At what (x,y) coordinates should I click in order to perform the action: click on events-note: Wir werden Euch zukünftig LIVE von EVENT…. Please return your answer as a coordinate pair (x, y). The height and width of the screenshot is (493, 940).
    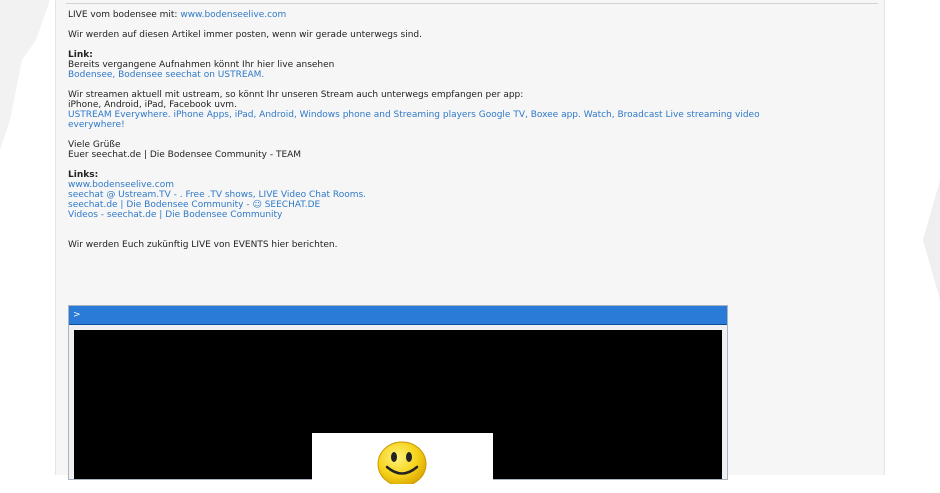
    Looking at the image, I should click on (203, 245).